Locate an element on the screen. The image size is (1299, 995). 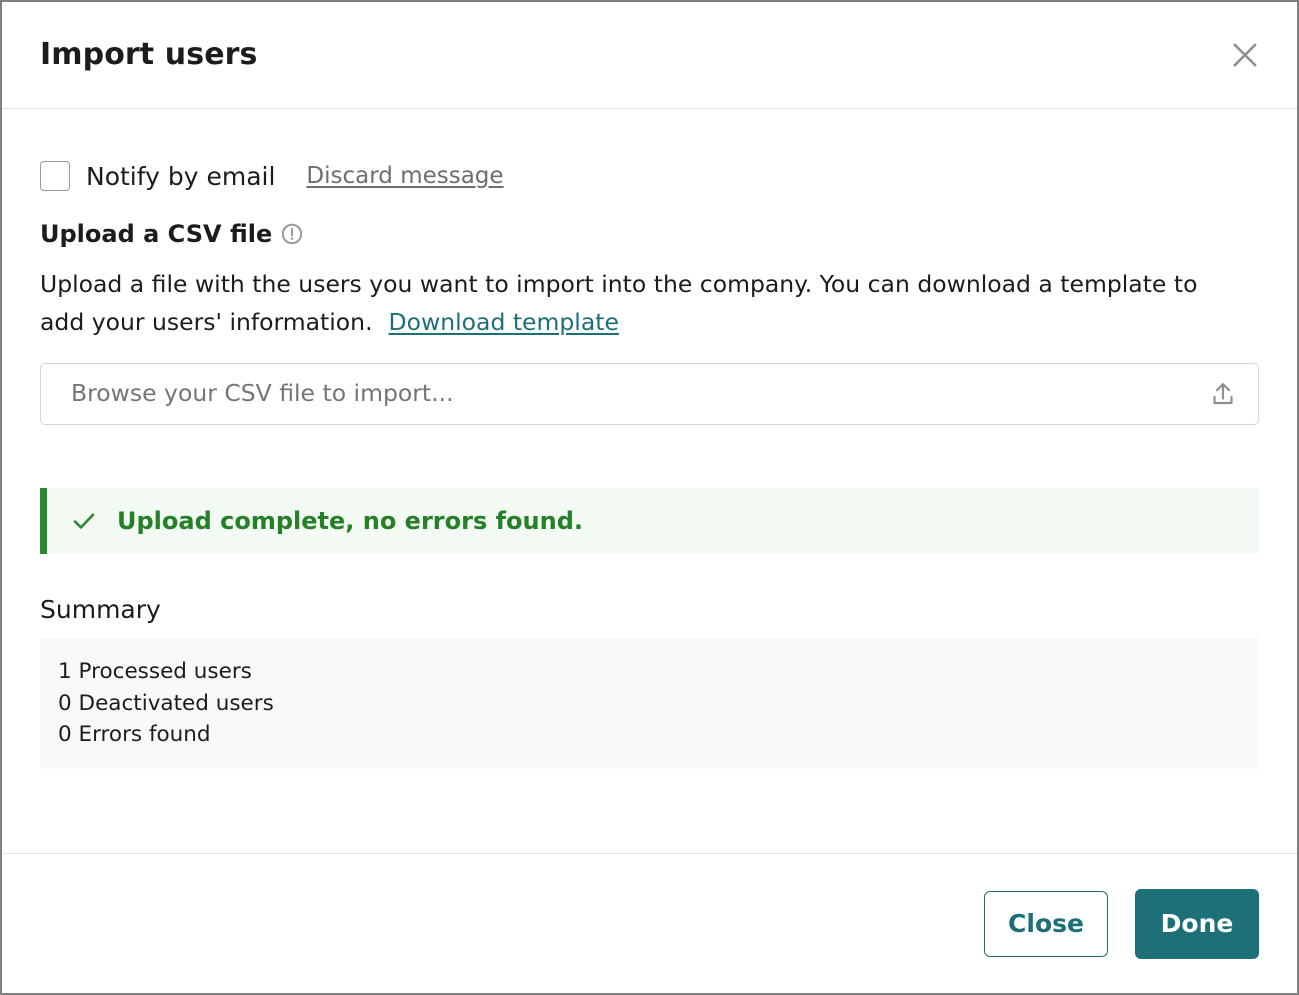
dialog-footer: Close Done is located at coordinates (649, 923).